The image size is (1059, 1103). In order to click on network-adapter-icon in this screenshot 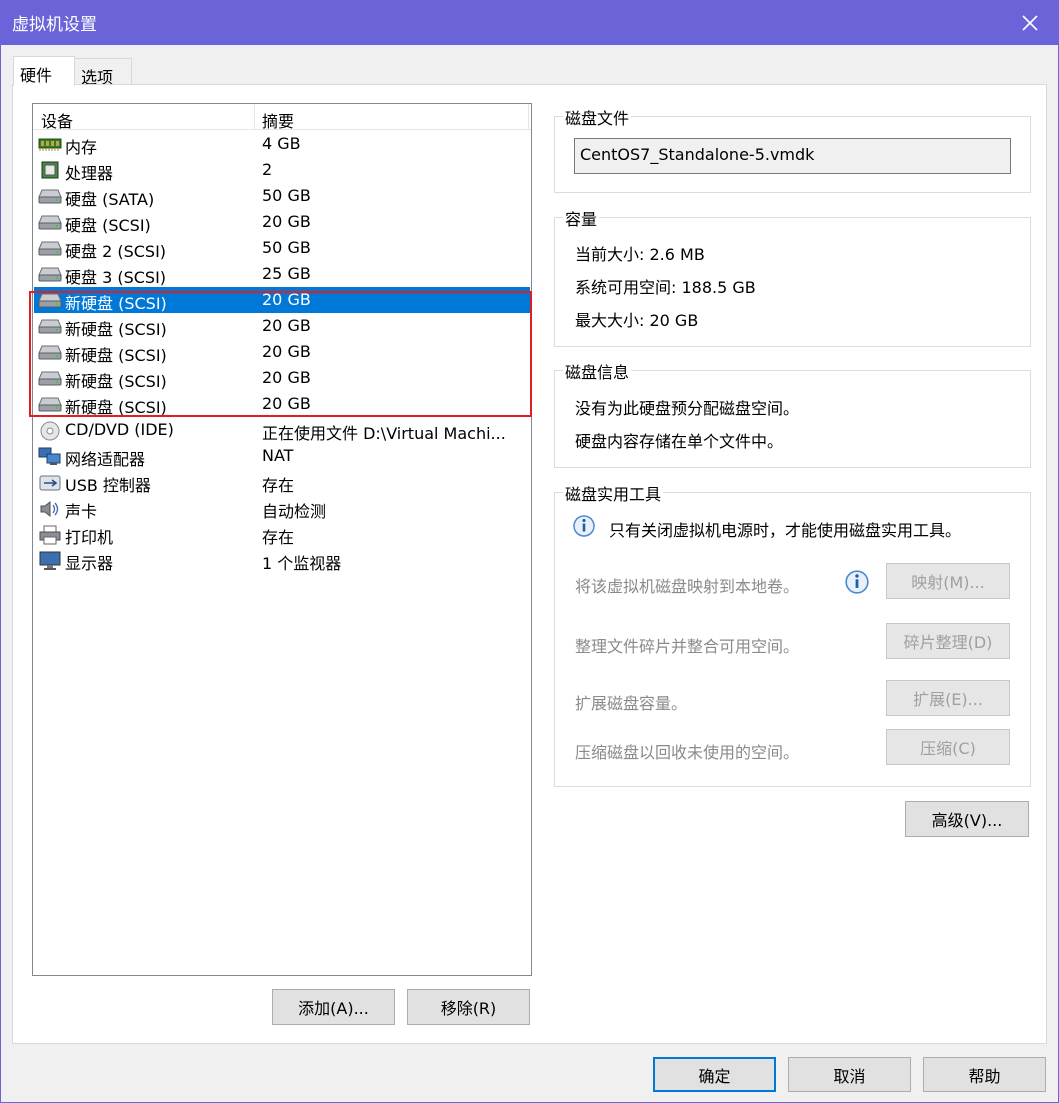, I will do `click(50, 456)`.